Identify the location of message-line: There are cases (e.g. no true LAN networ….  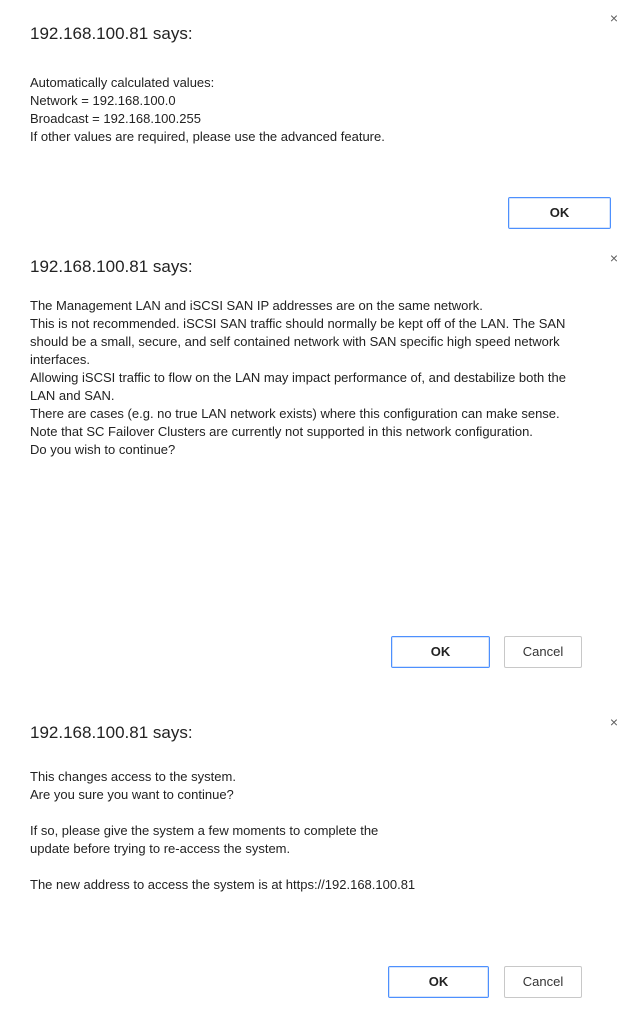
(295, 413).